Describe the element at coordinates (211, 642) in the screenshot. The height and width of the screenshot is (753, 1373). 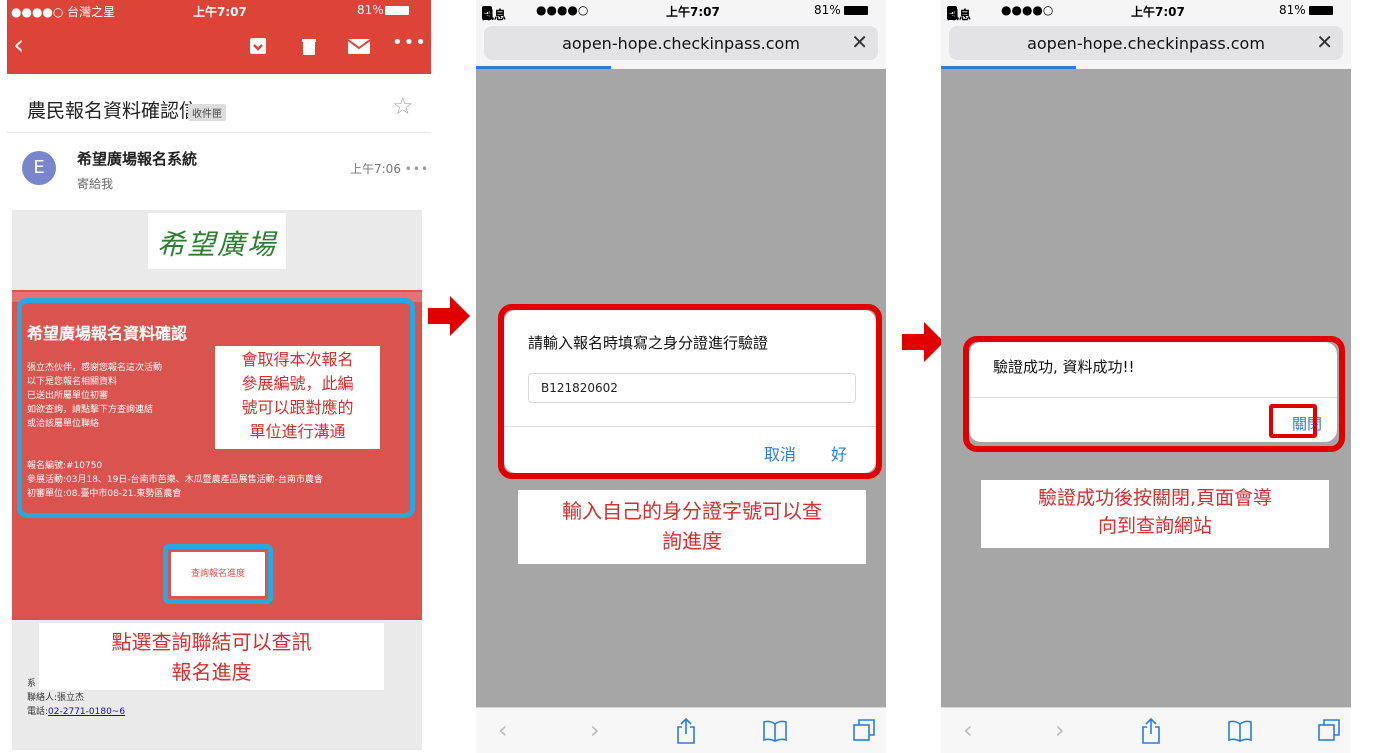
I see `annotation-line: 點選查詢聯結可以查訊` at that location.